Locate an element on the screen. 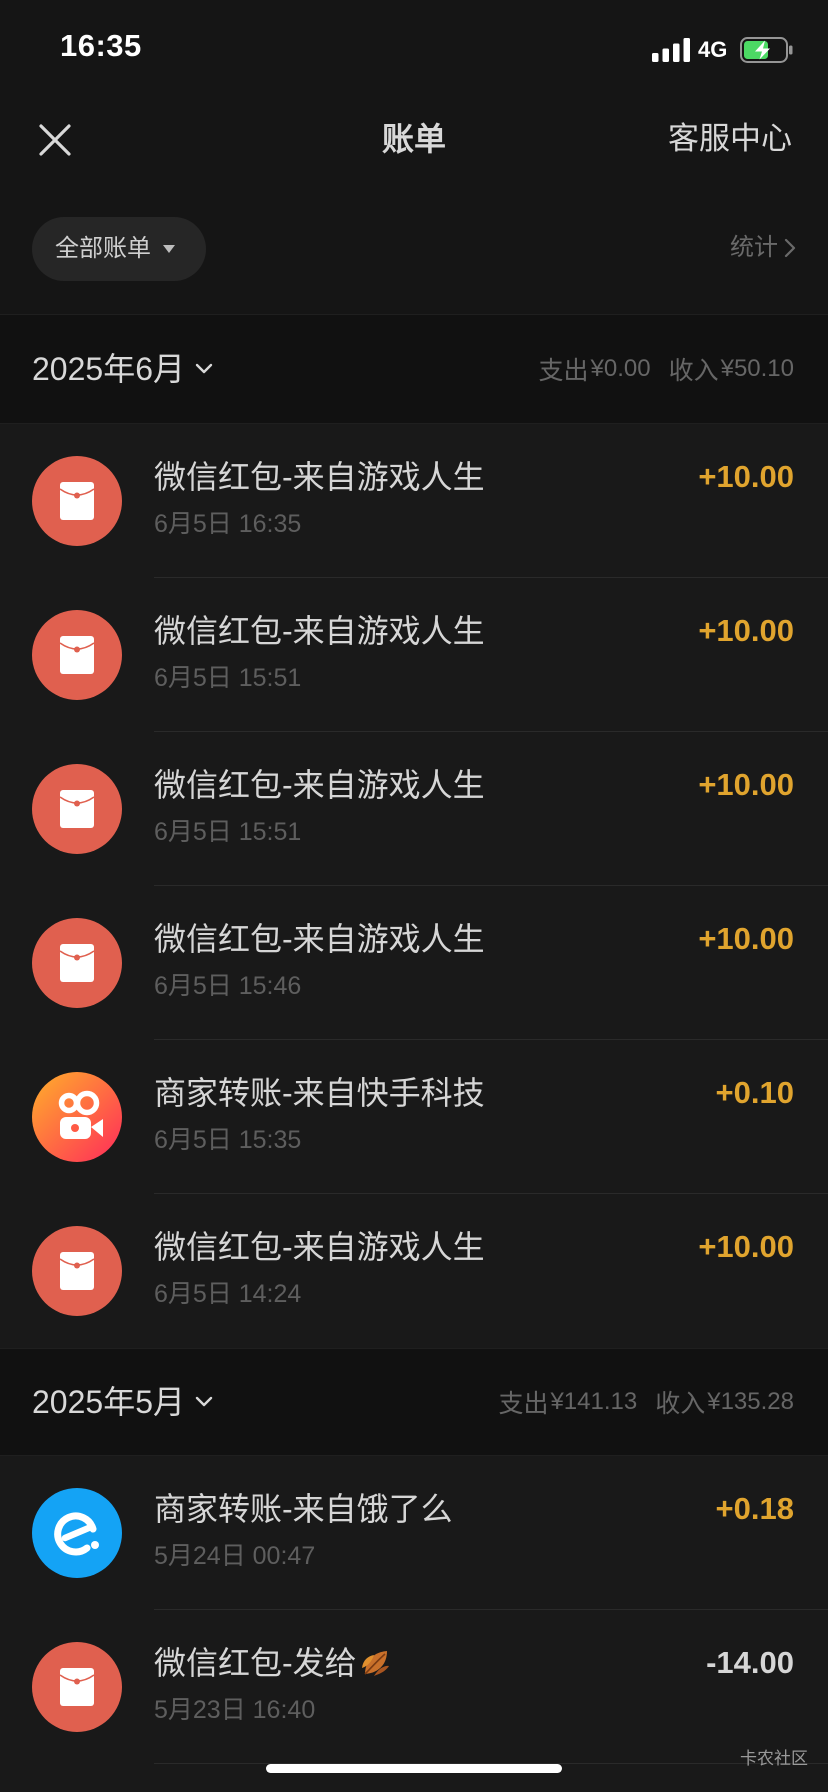 The height and width of the screenshot is (1792, 828). home-indicator is located at coordinates (414, 1768).